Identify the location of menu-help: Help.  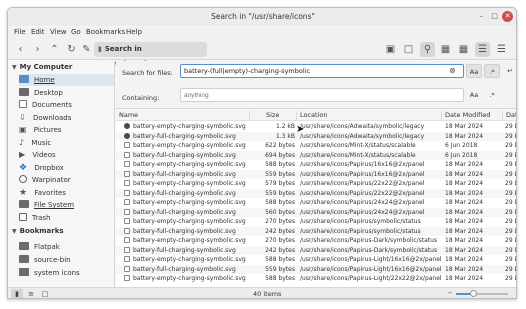
(134, 32).